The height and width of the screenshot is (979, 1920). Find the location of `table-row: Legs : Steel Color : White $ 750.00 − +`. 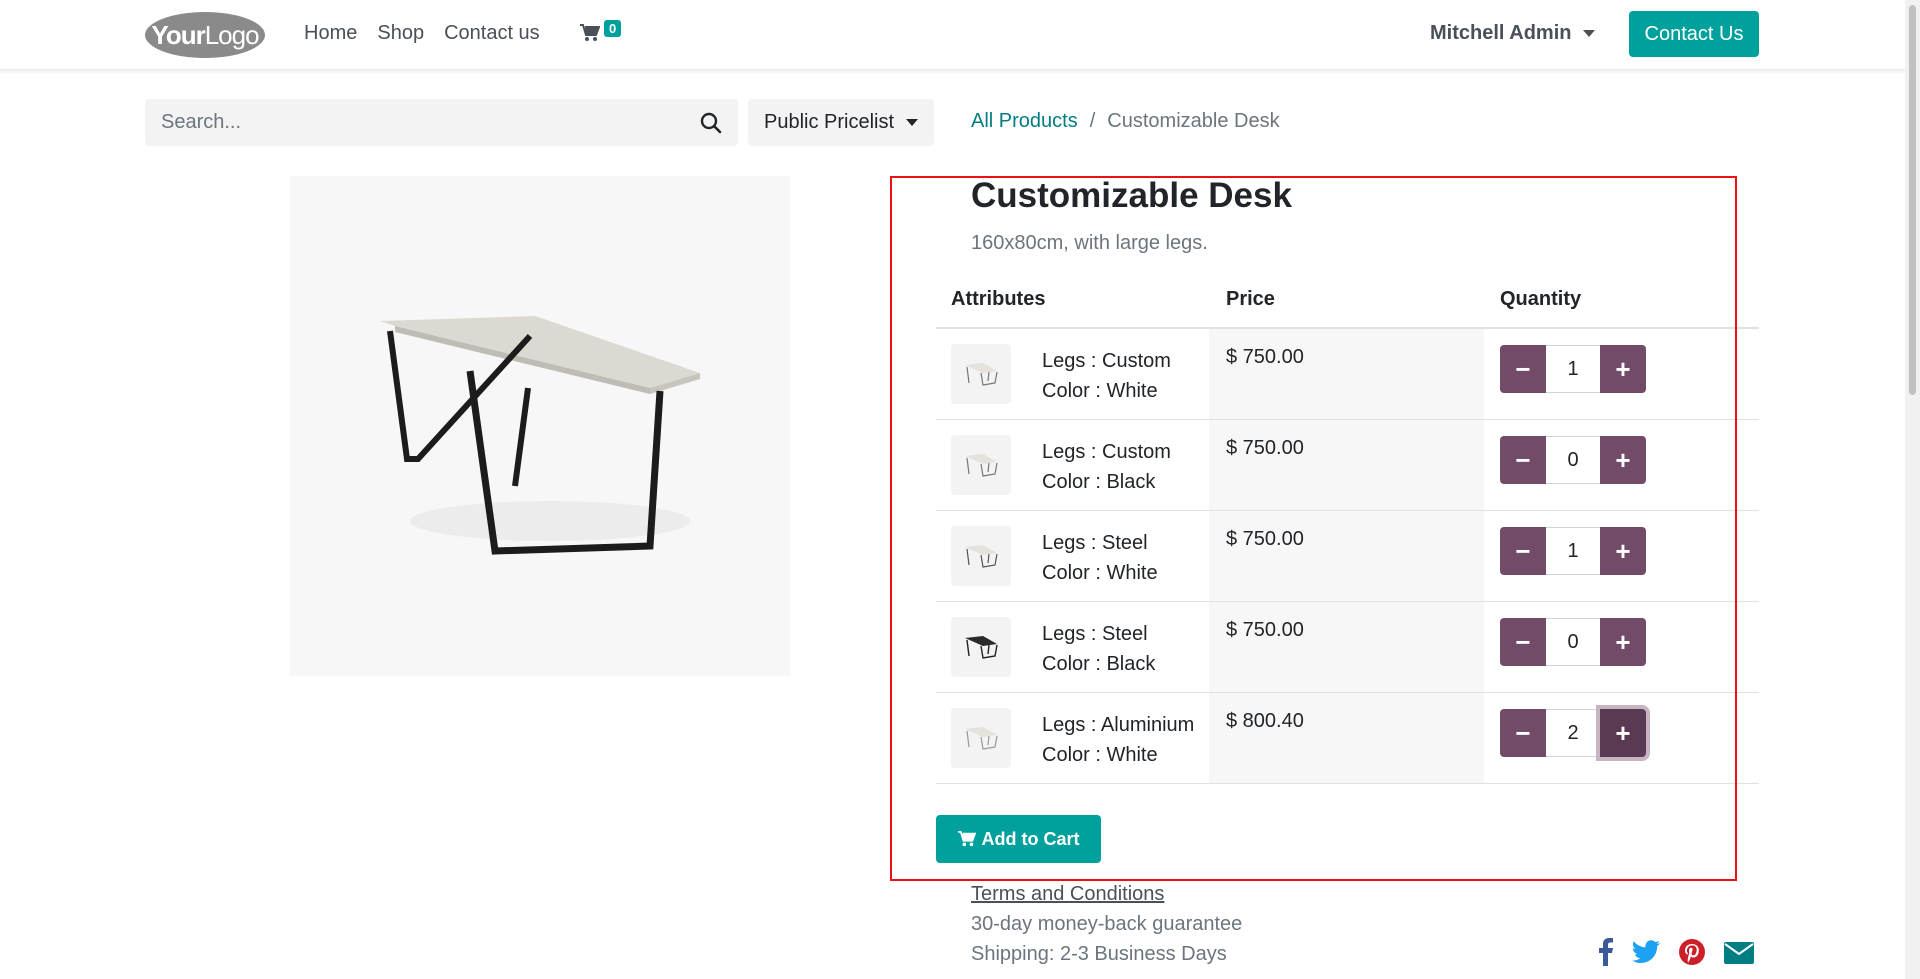

table-row: Legs : Steel Color : White $ 750.00 − + is located at coordinates (1347, 556).